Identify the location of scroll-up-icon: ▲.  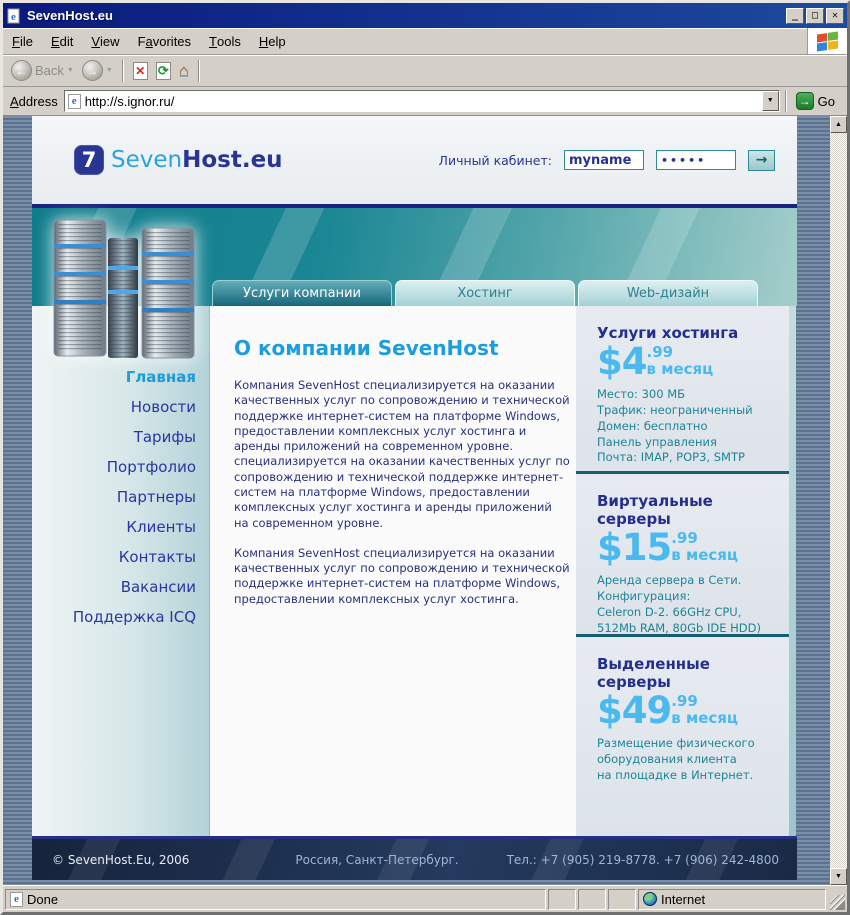
(838, 124).